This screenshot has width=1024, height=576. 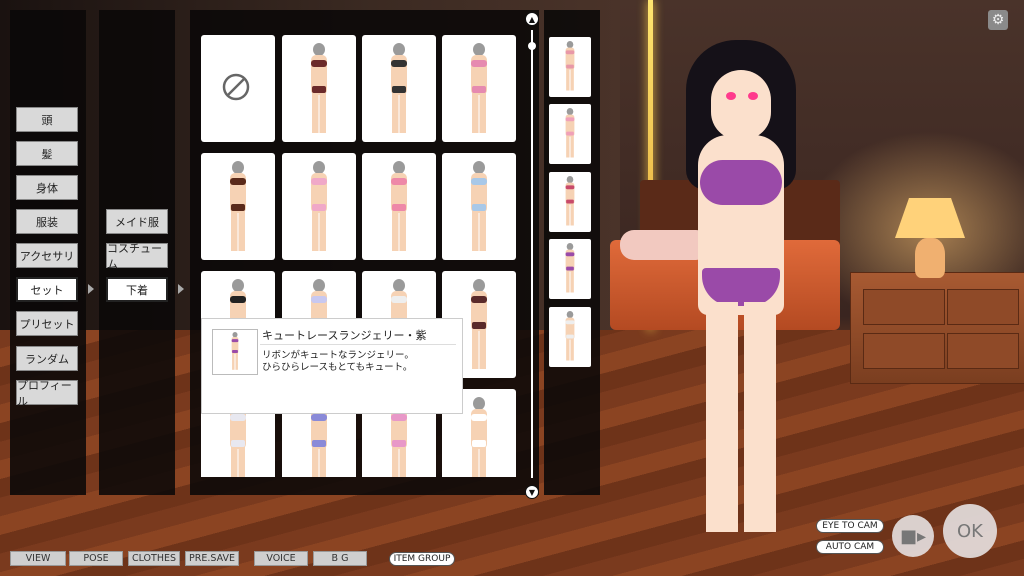 I want to click on menu-button-1: POSE, so click(x=96, y=558).